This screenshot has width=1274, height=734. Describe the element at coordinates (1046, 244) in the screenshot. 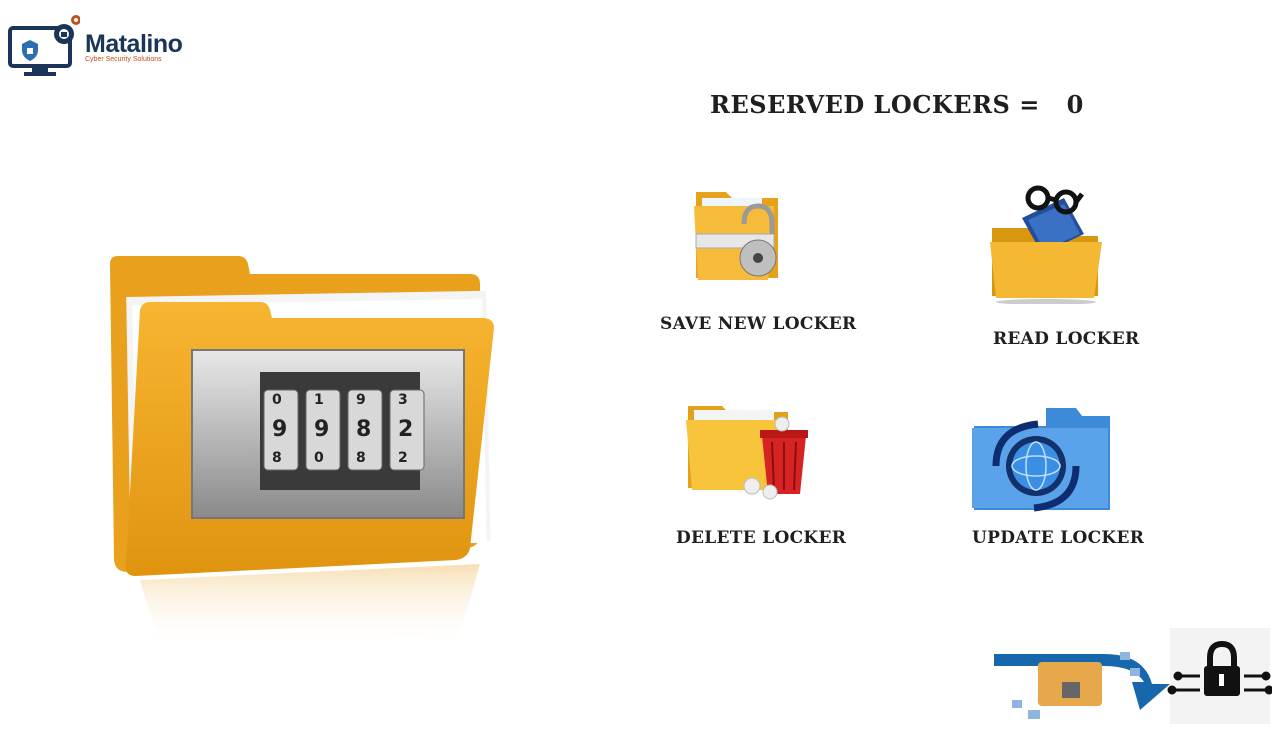

I see `folder-book-glasses-icon` at that location.